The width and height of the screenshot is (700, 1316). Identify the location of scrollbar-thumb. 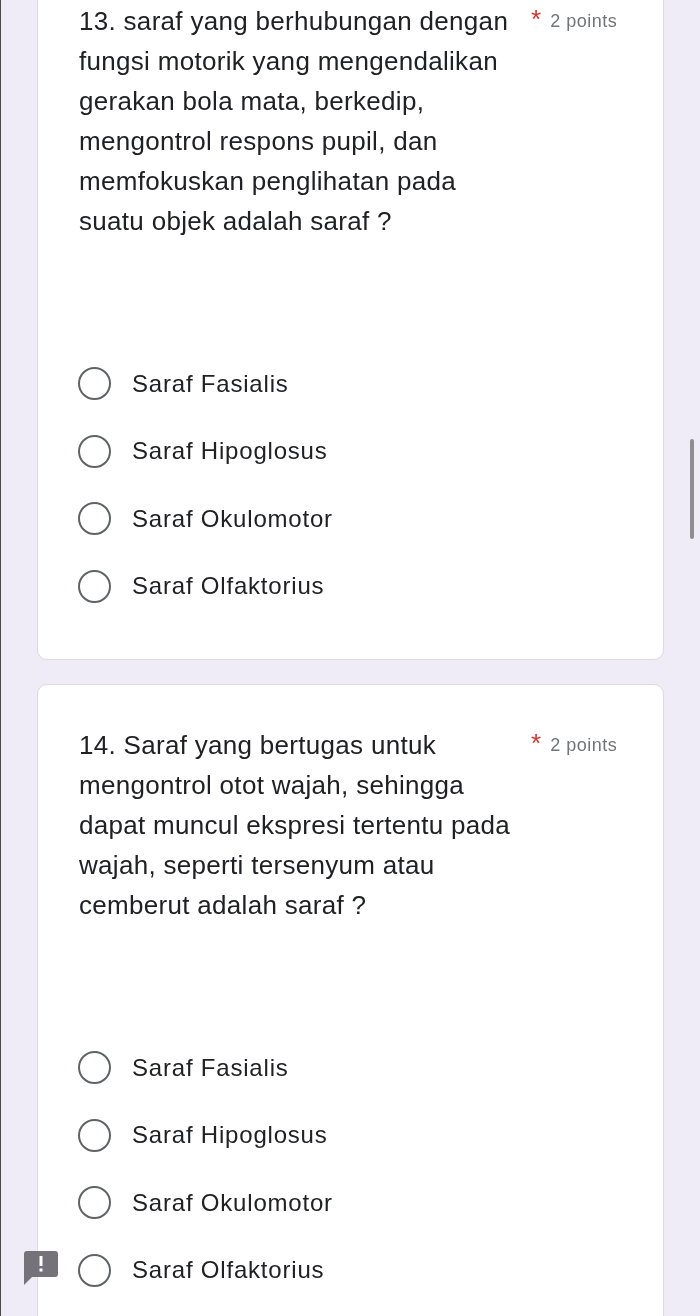
(692, 489).